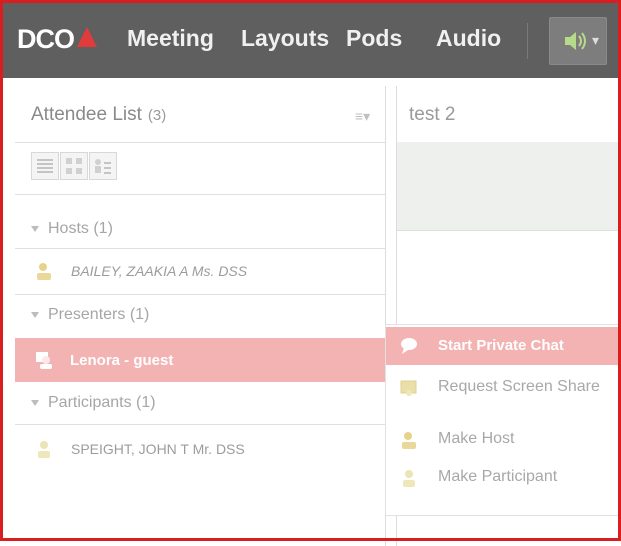 This screenshot has height=546, width=621. What do you see at coordinates (527, 41) in the screenshot?
I see `menu-separator` at bounding box center [527, 41].